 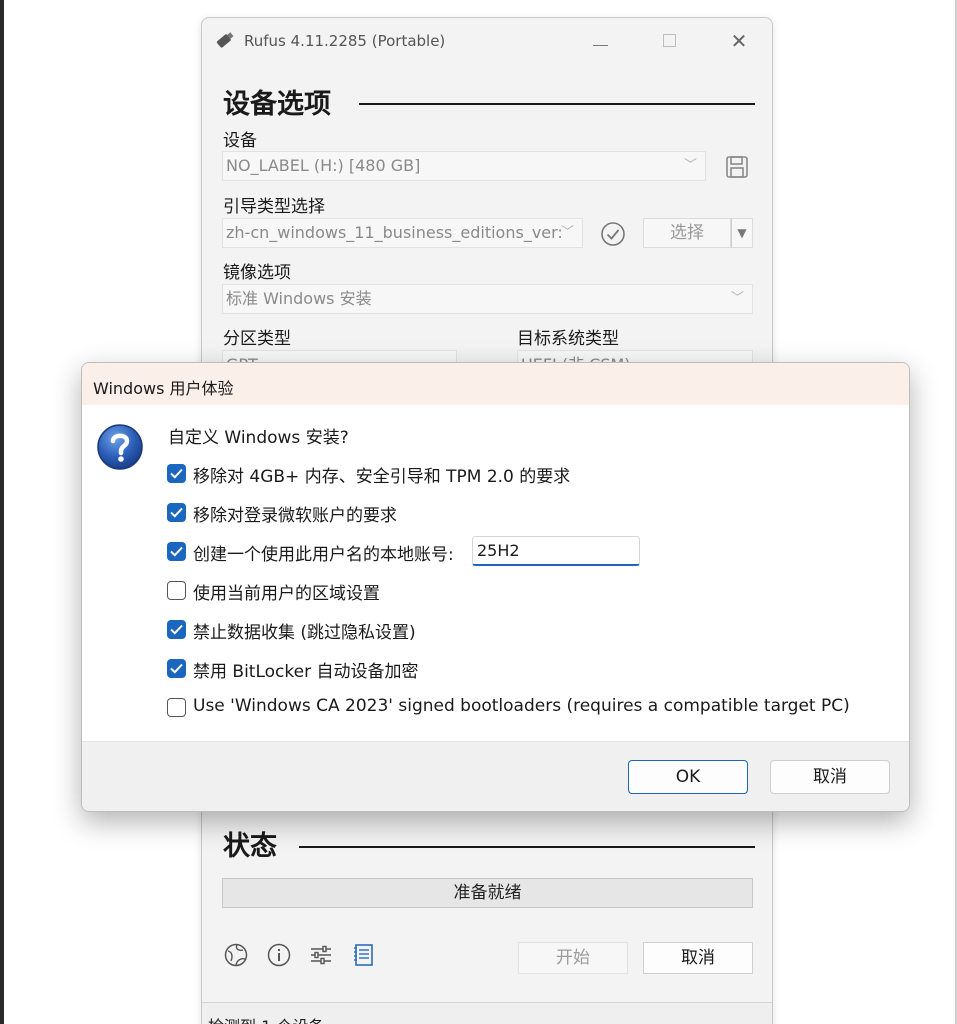 What do you see at coordinates (688, 777) in the screenshot?
I see `ok-button: OK` at bounding box center [688, 777].